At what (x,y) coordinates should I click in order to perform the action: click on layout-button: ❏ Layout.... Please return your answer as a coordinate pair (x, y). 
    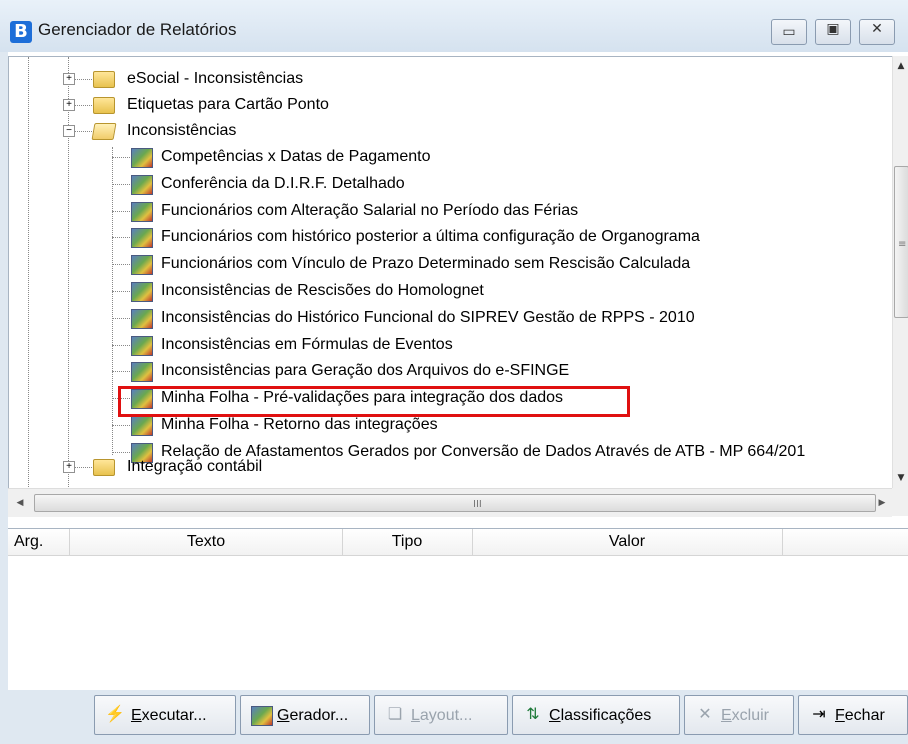
    Looking at the image, I should click on (441, 715).